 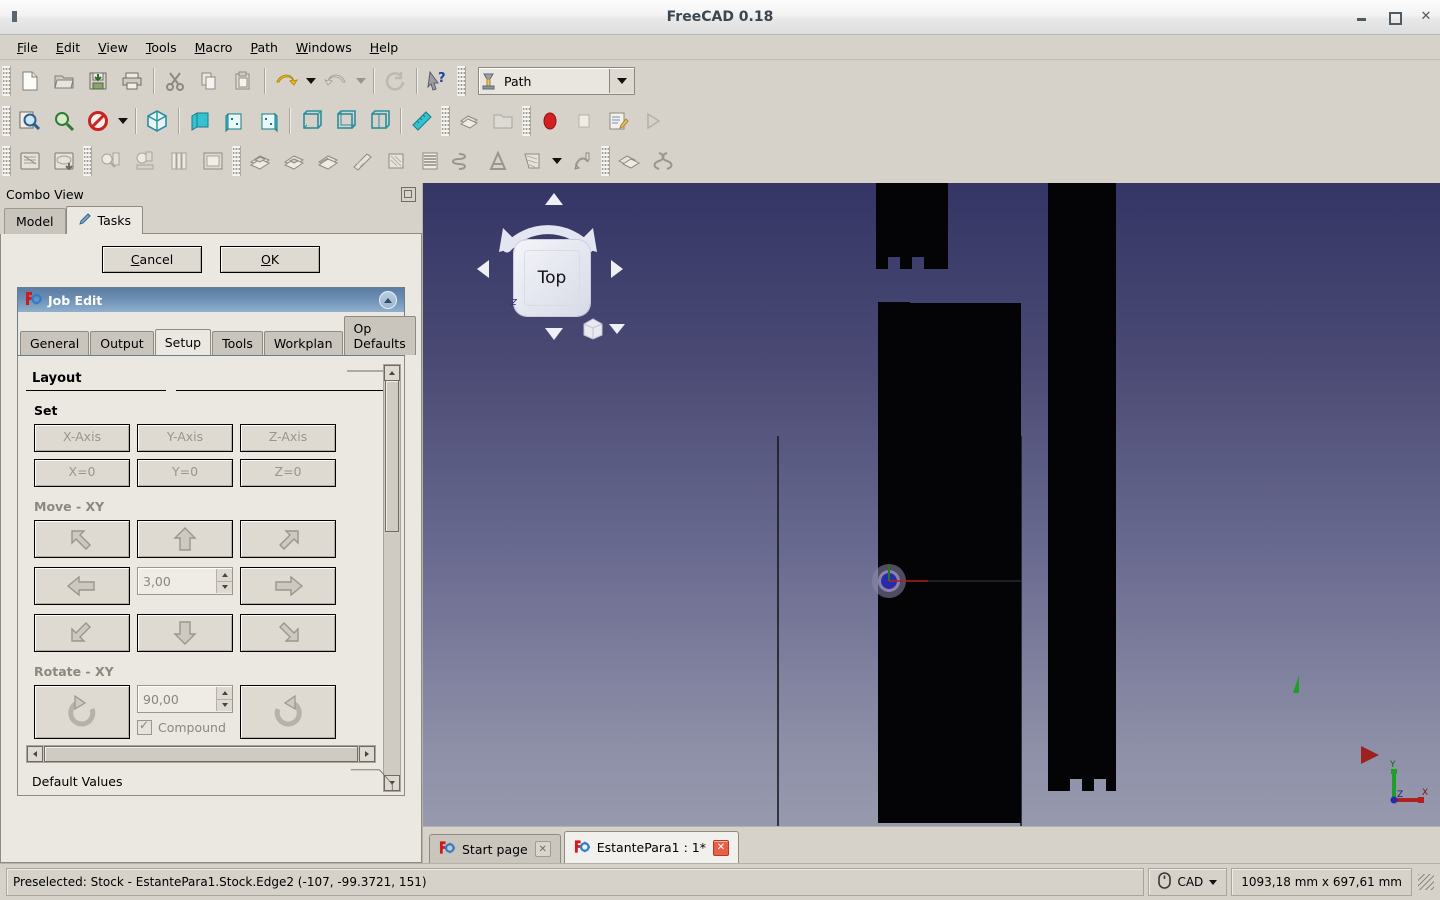 What do you see at coordinates (311, 121) in the screenshot?
I see `rear-view-icon` at bounding box center [311, 121].